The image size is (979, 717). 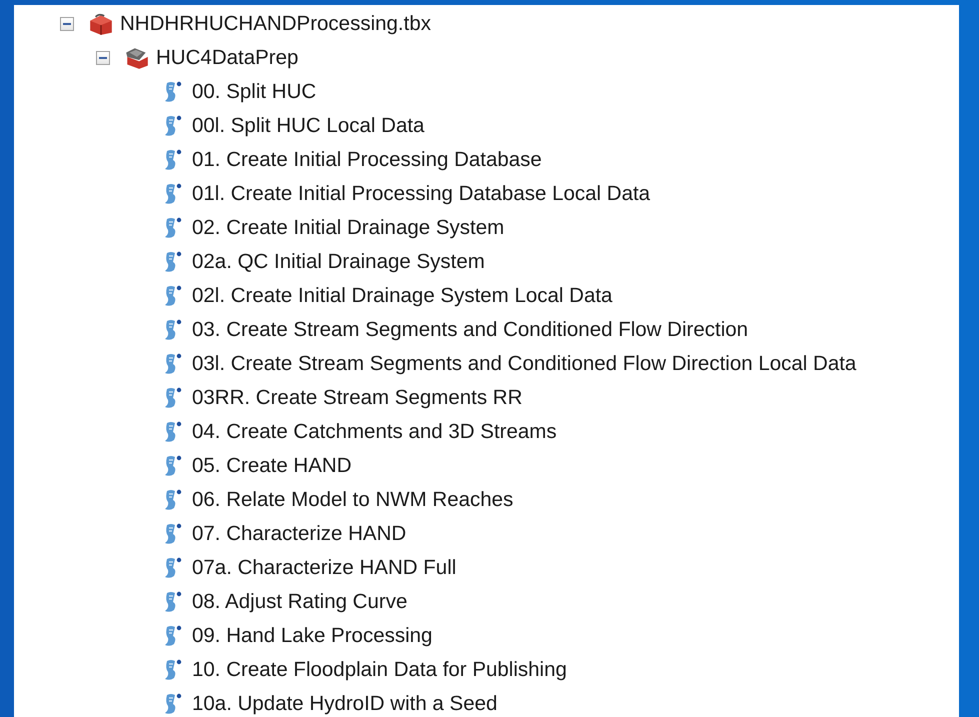 What do you see at coordinates (367, 160) in the screenshot?
I see `tool-label: 01. Create Initial Processing Database` at bounding box center [367, 160].